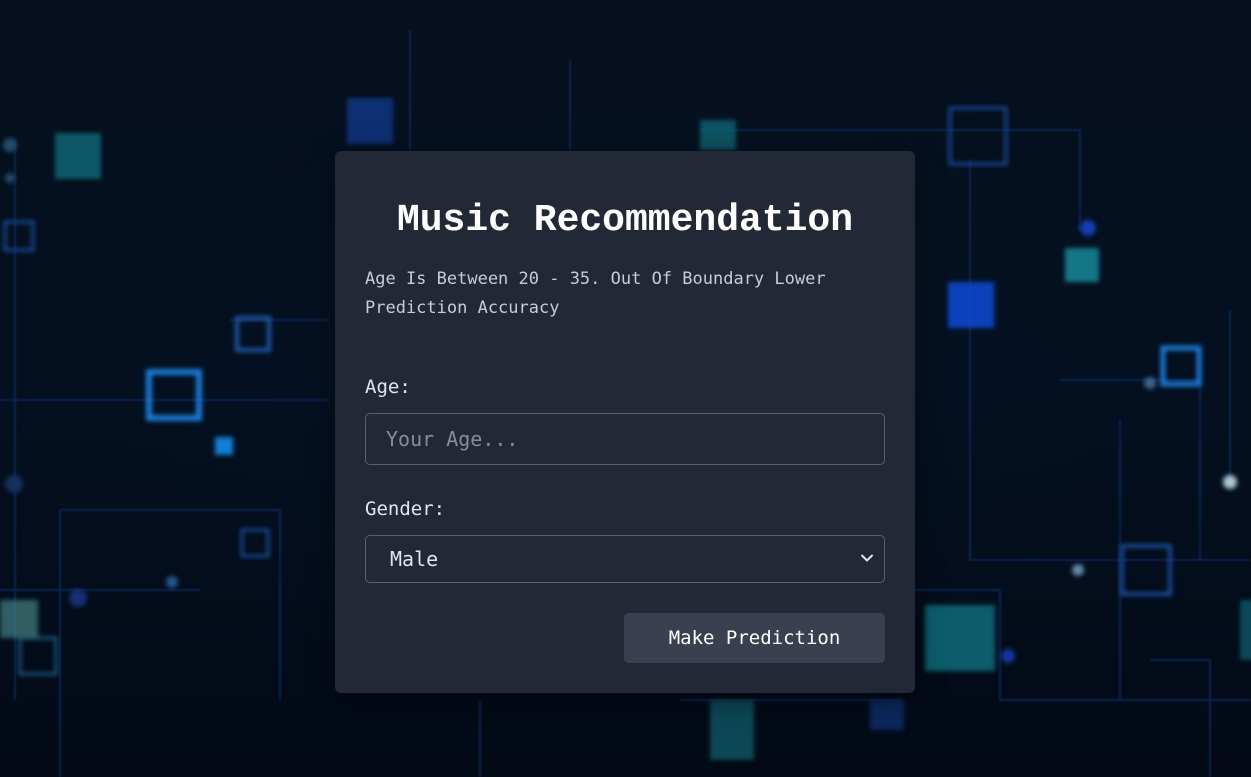  I want to click on gender-select: Male, so click(625, 559).